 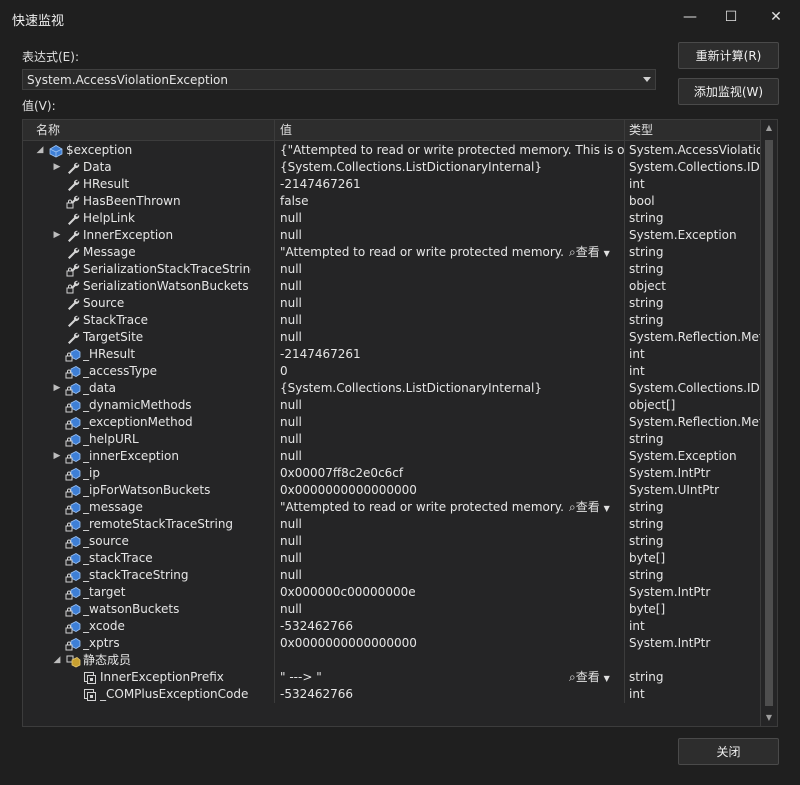 What do you see at coordinates (45, 130) in the screenshot?
I see `column-header-name: 名称` at bounding box center [45, 130].